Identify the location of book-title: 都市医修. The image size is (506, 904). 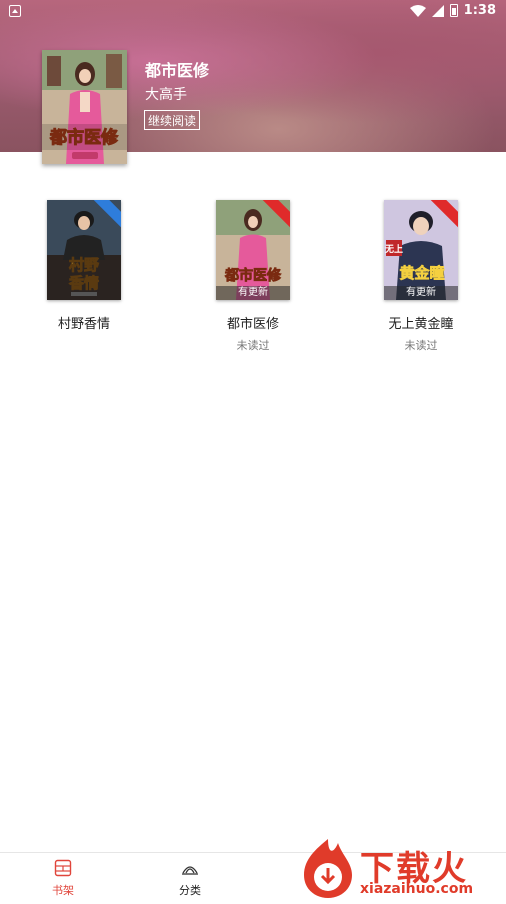
(252, 324).